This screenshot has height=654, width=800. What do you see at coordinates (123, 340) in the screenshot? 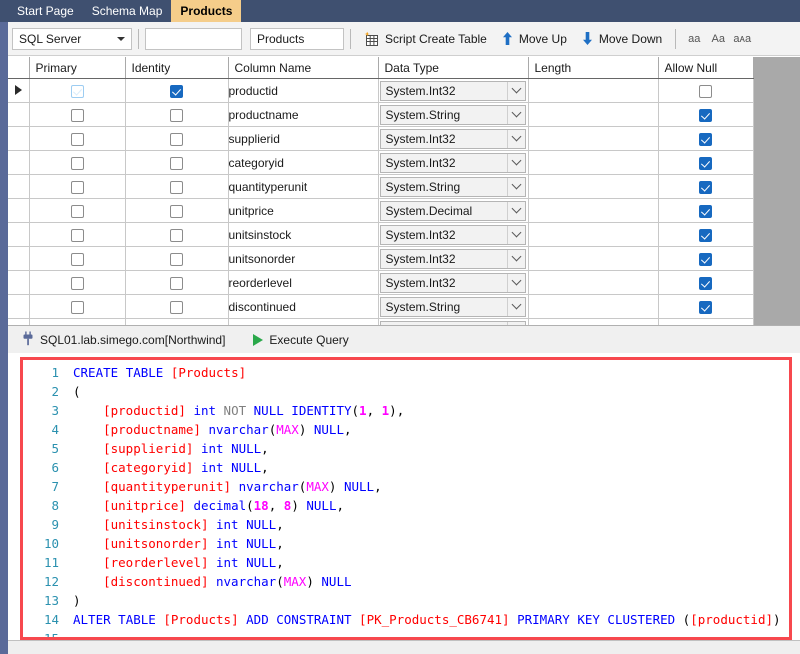
I see `connection-button: SQL01.lab.simego.com[Northwind]` at bounding box center [123, 340].